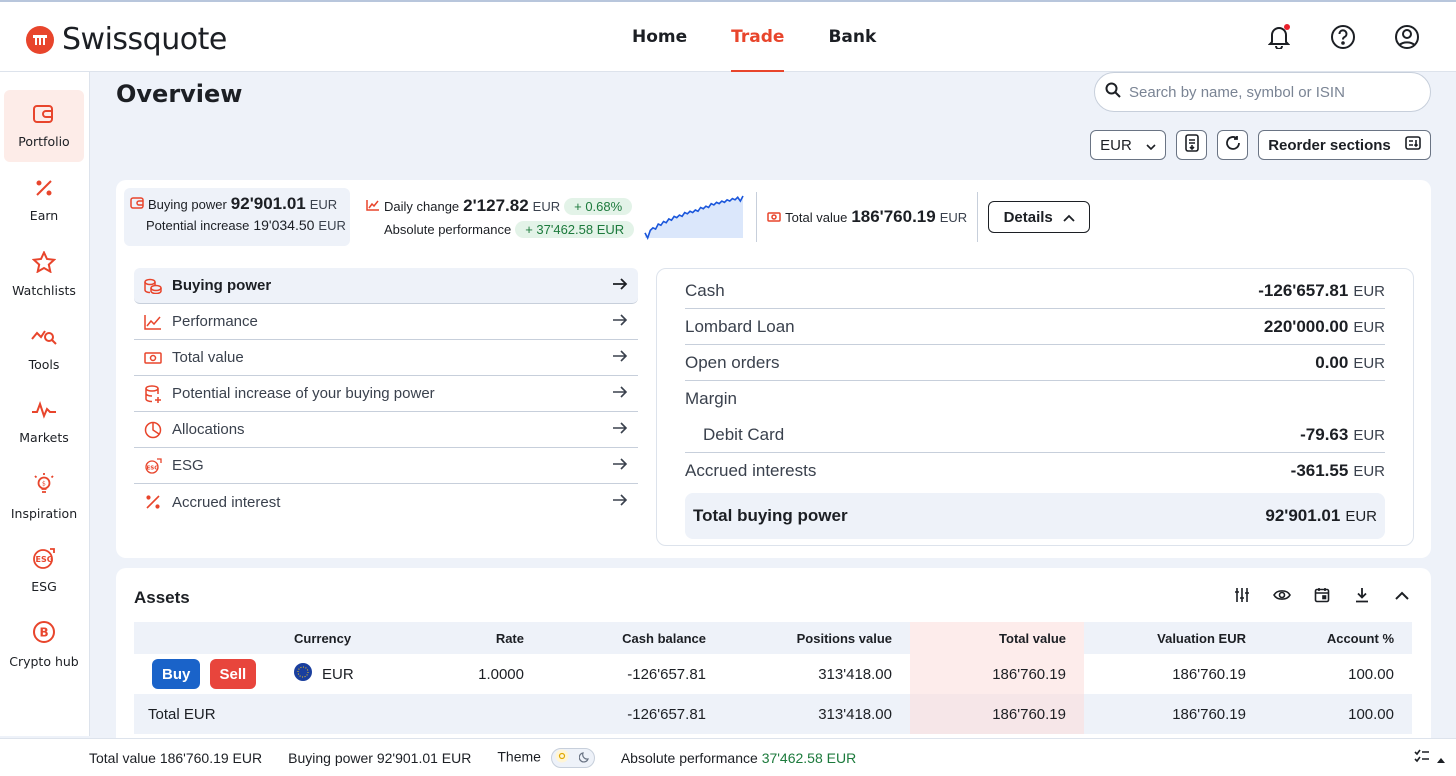 This screenshot has height=776, width=1456. I want to click on footer-theme: Theme, so click(546, 757).